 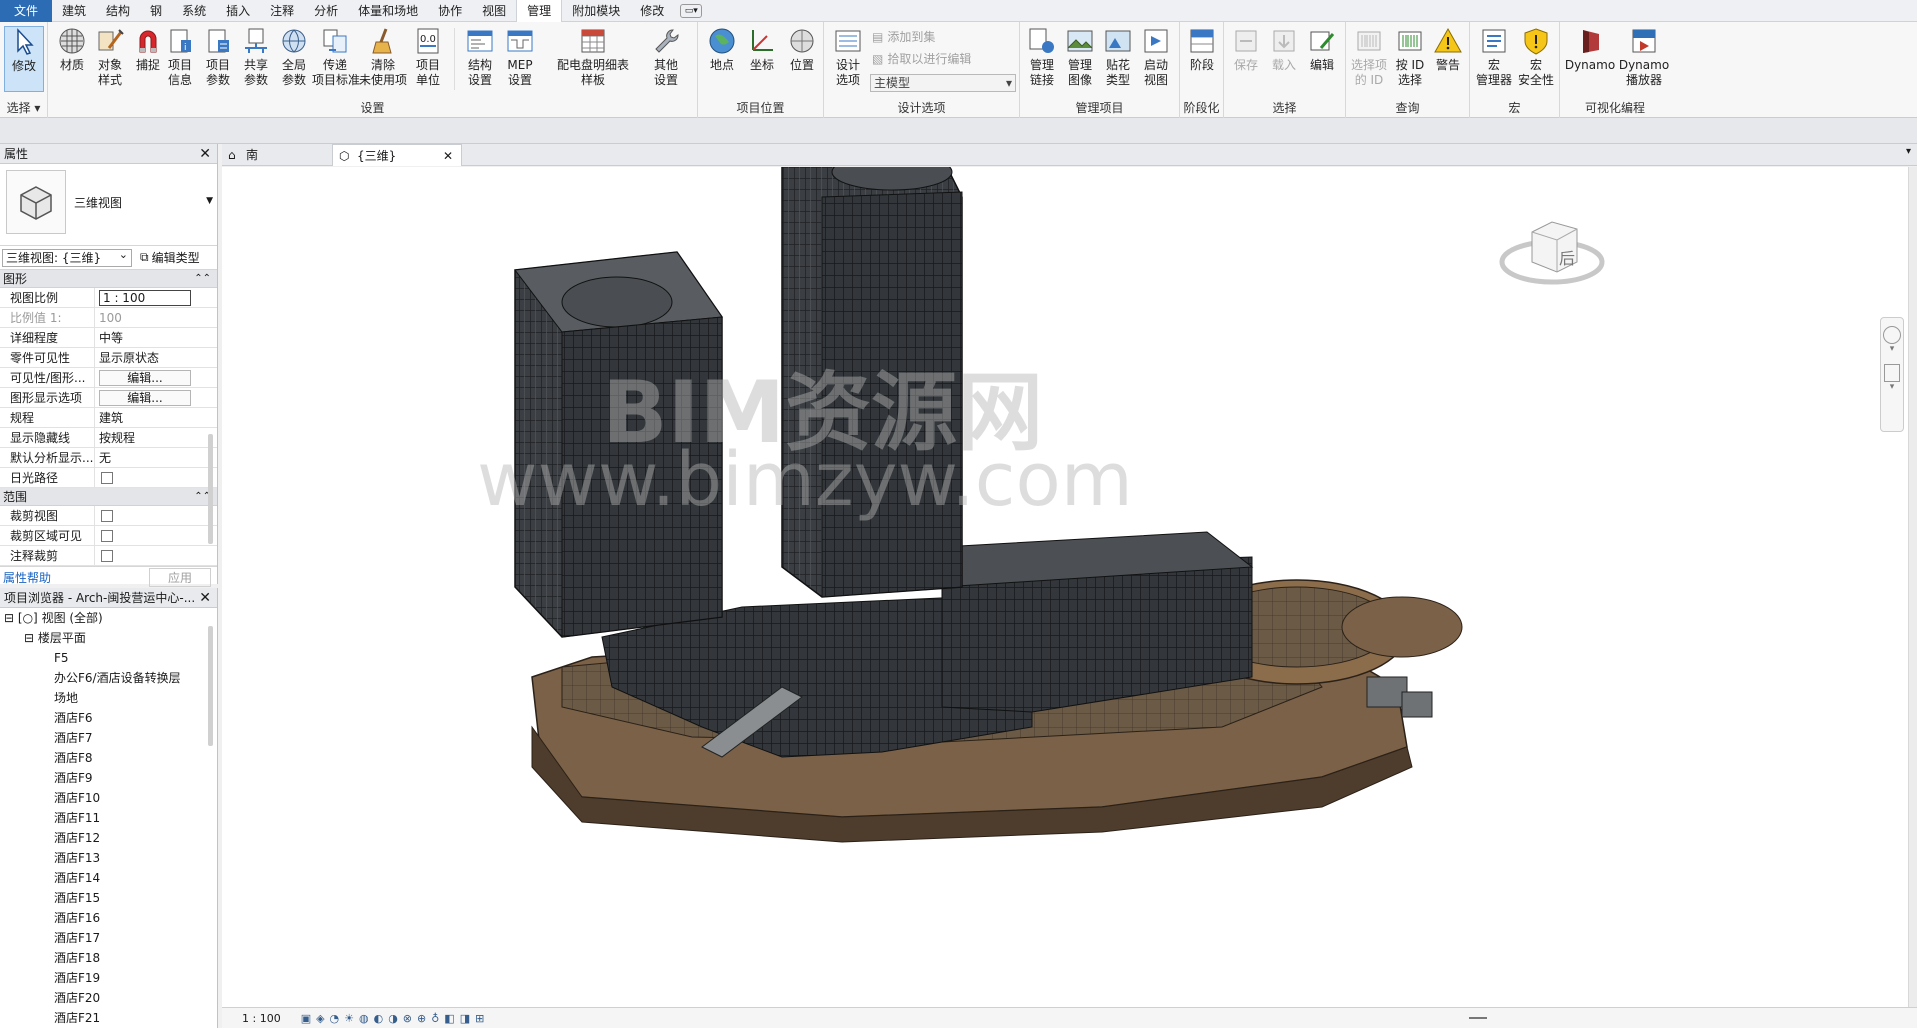 I want to click on property-row: 详细程度 中等, so click(x=108, y=338).